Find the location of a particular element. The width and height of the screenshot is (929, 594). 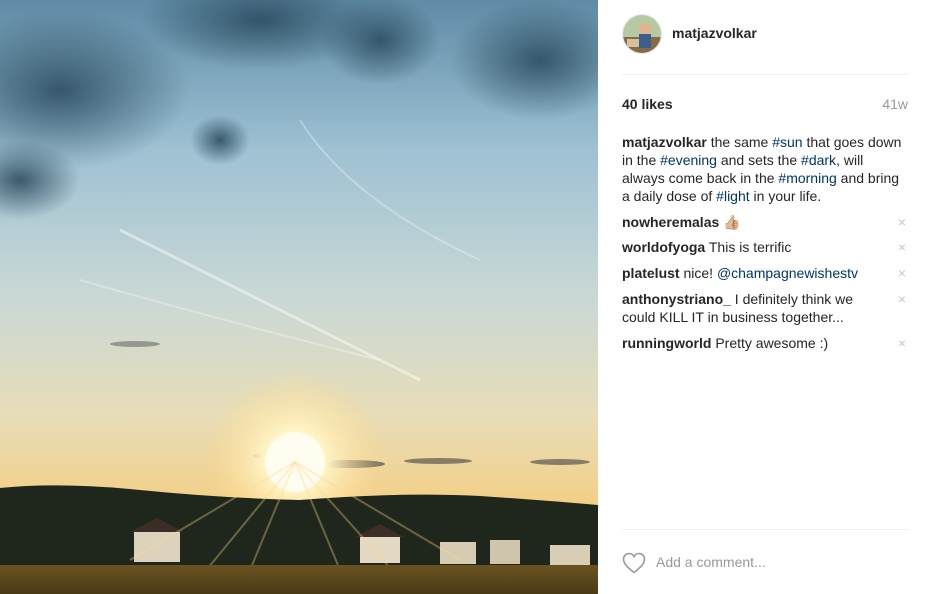

comment-item: nowheremalas 👍🏼 × is located at coordinates (765, 222).